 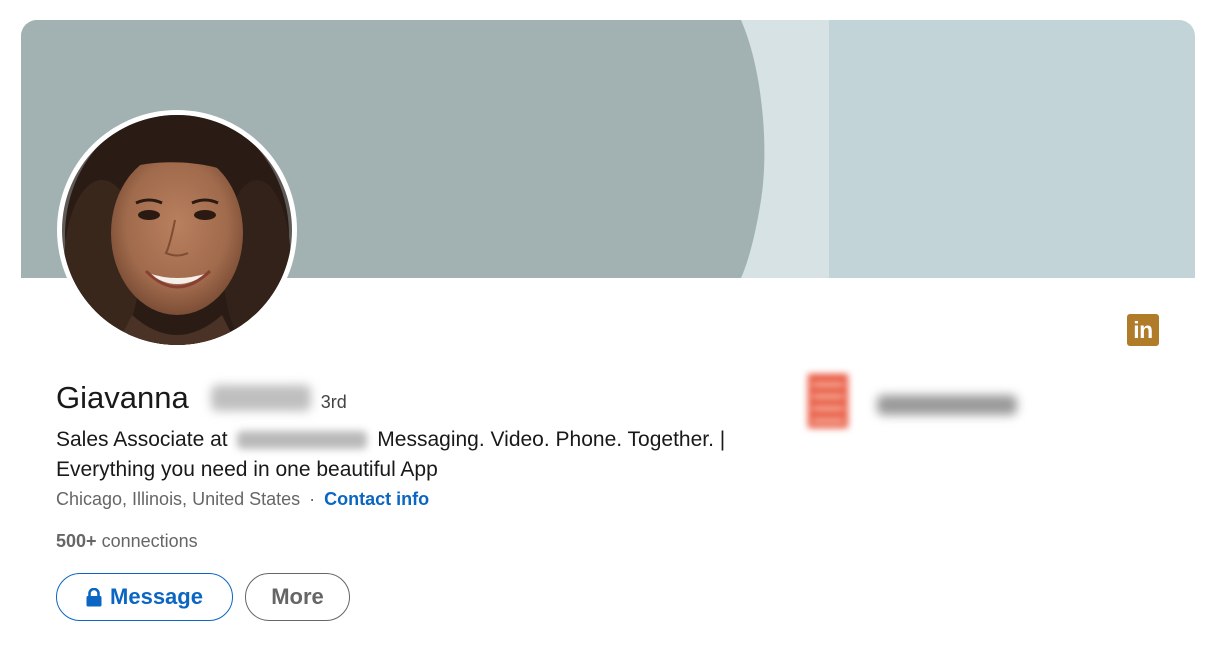 I want to click on connections-count: 500+, so click(x=76, y=541).